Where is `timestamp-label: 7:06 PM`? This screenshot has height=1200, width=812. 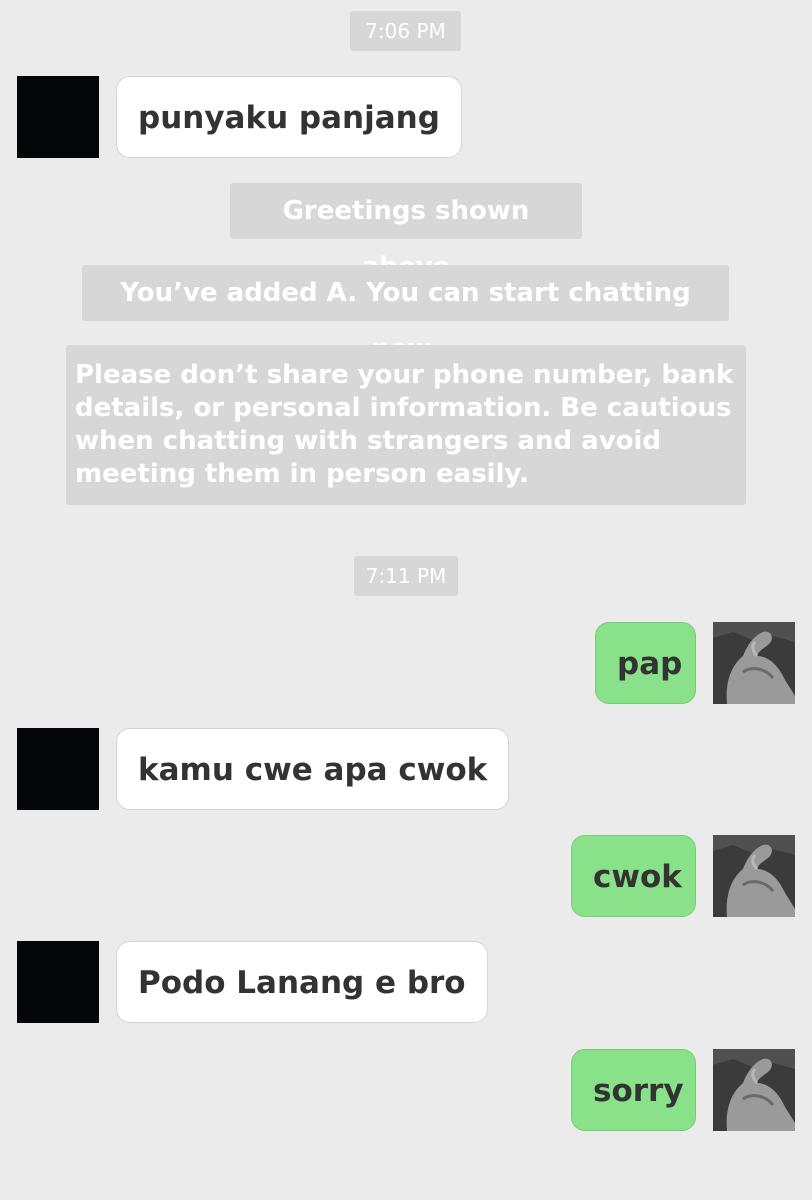
timestamp-label: 7:06 PM is located at coordinates (405, 31).